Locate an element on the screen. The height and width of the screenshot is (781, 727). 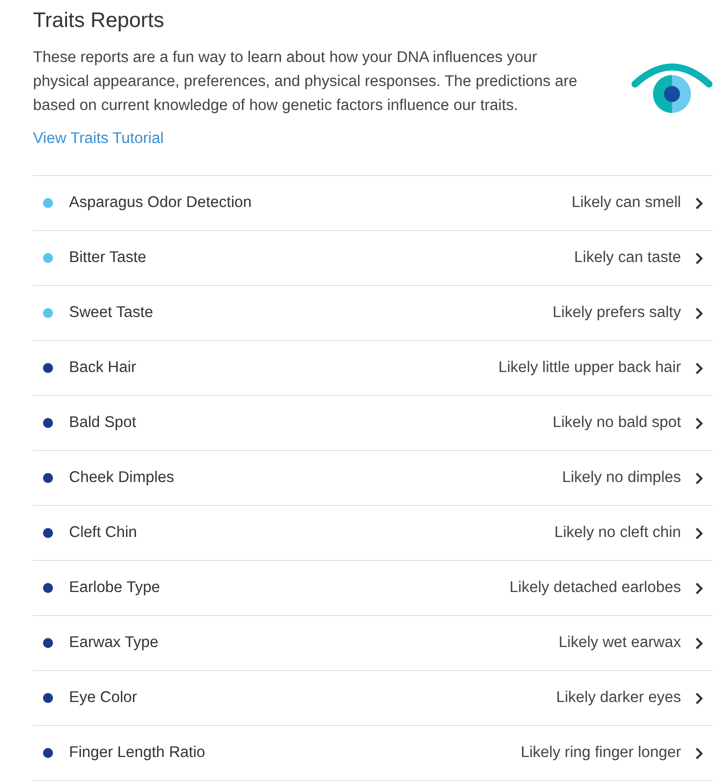
trait-result: Likely detached earlobes is located at coordinates (595, 588).